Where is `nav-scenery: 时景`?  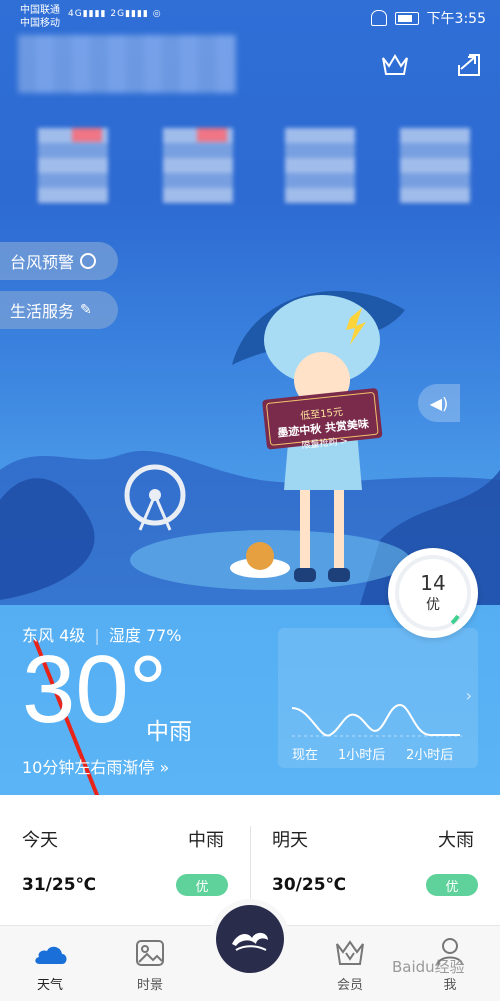
nav-scenery: 时景 is located at coordinates (150, 963).